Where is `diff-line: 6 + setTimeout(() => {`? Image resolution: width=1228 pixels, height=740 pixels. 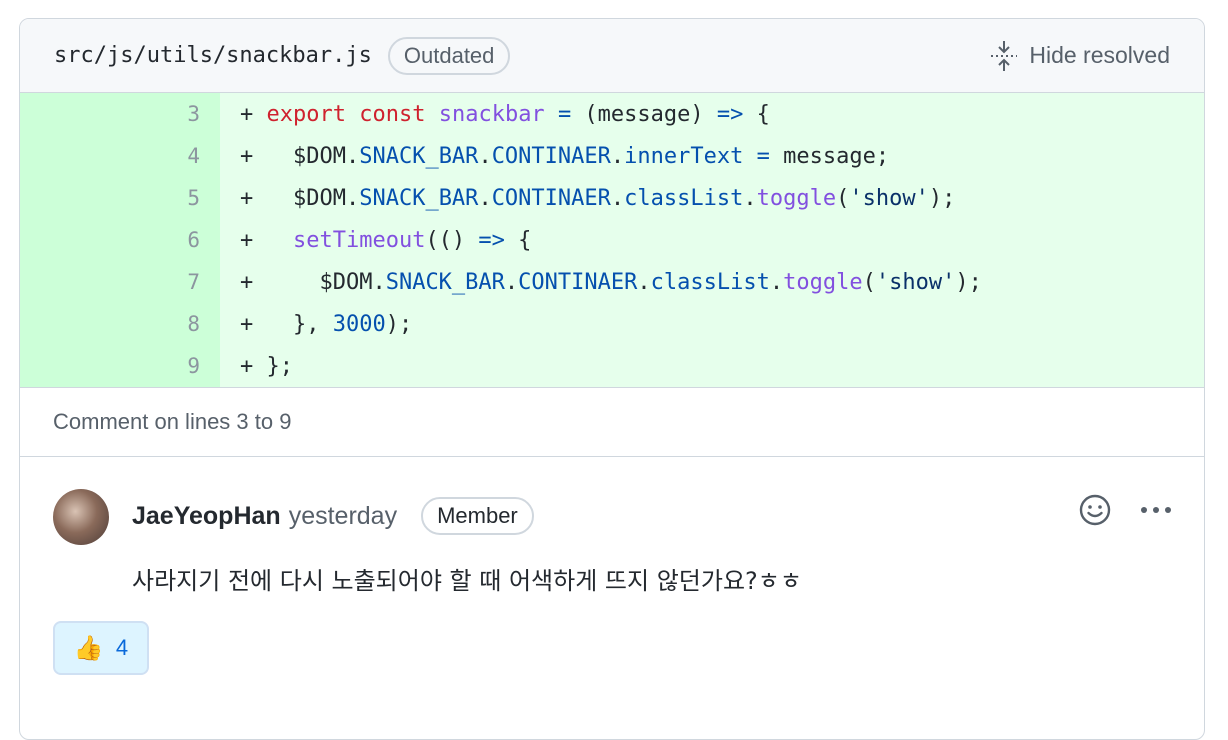
diff-line: 6 + setTimeout(() => { is located at coordinates (612, 240).